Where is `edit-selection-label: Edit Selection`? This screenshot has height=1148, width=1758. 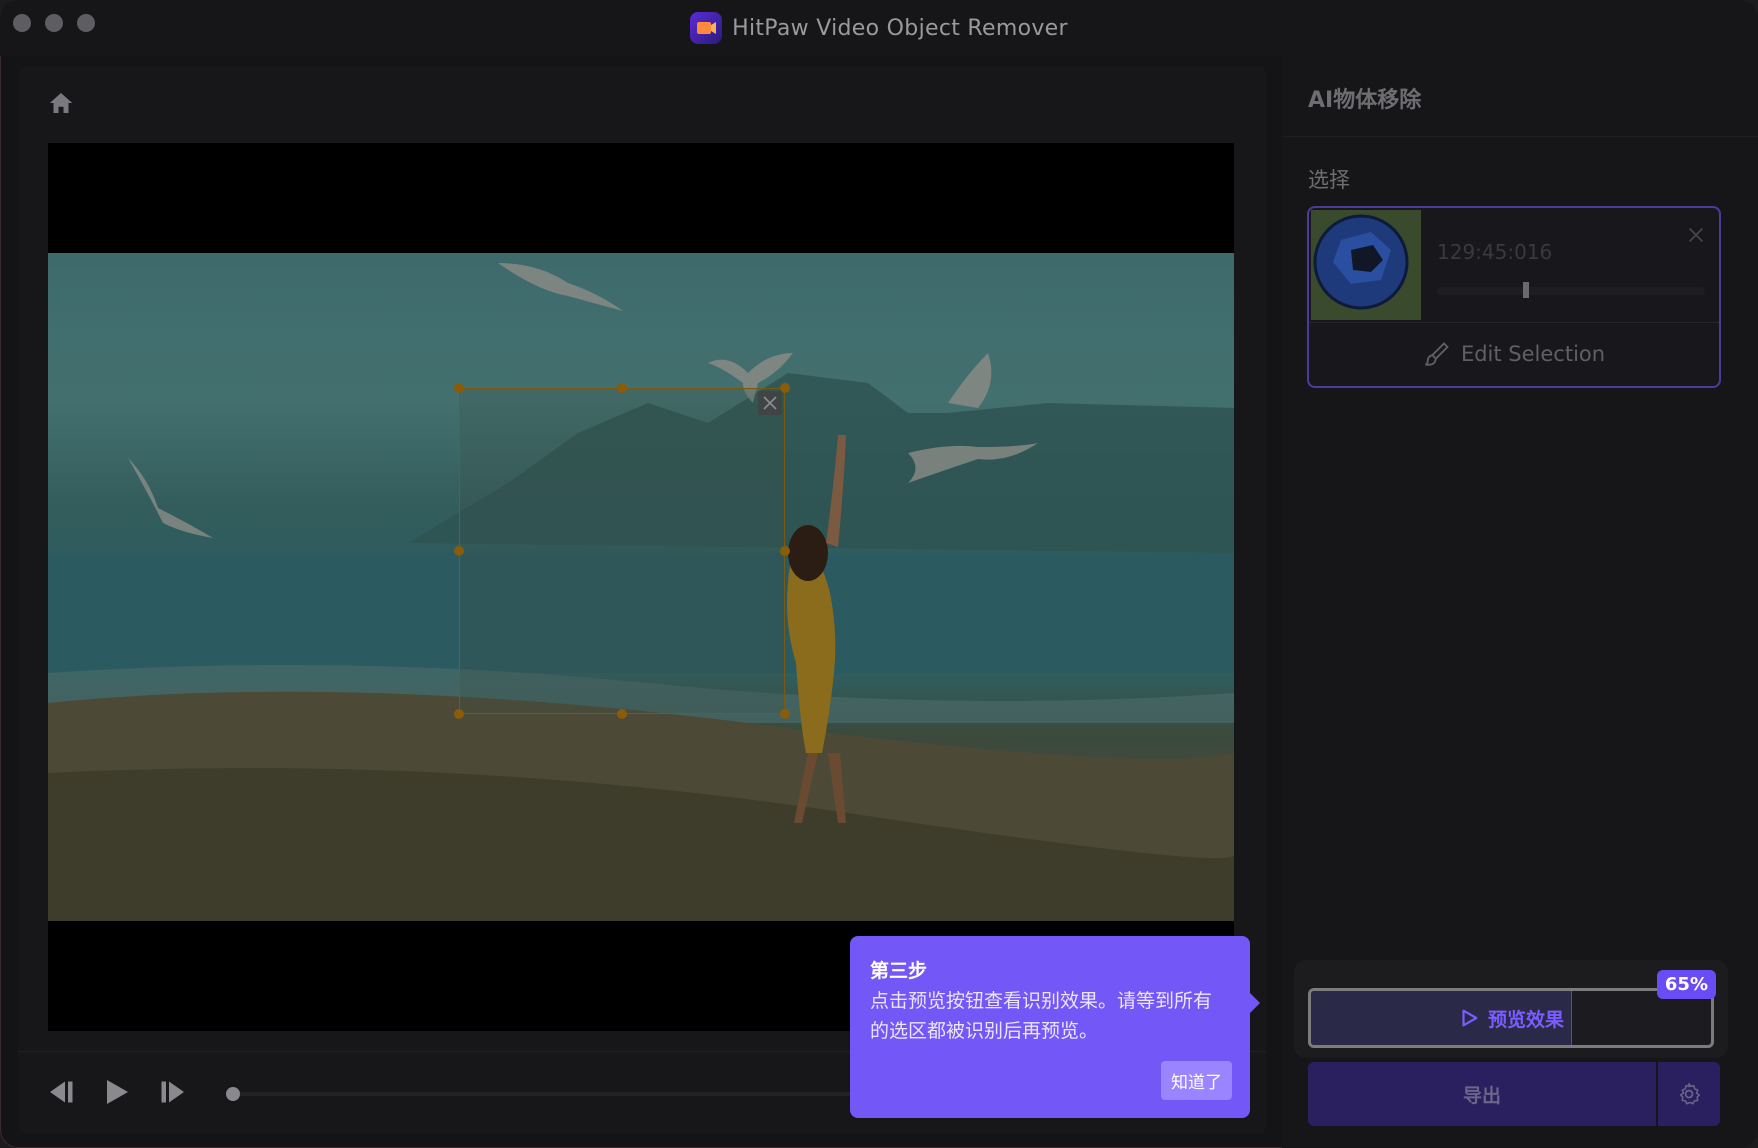 edit-selection-label: Edit Selection is located at coordinates (1533, 354).